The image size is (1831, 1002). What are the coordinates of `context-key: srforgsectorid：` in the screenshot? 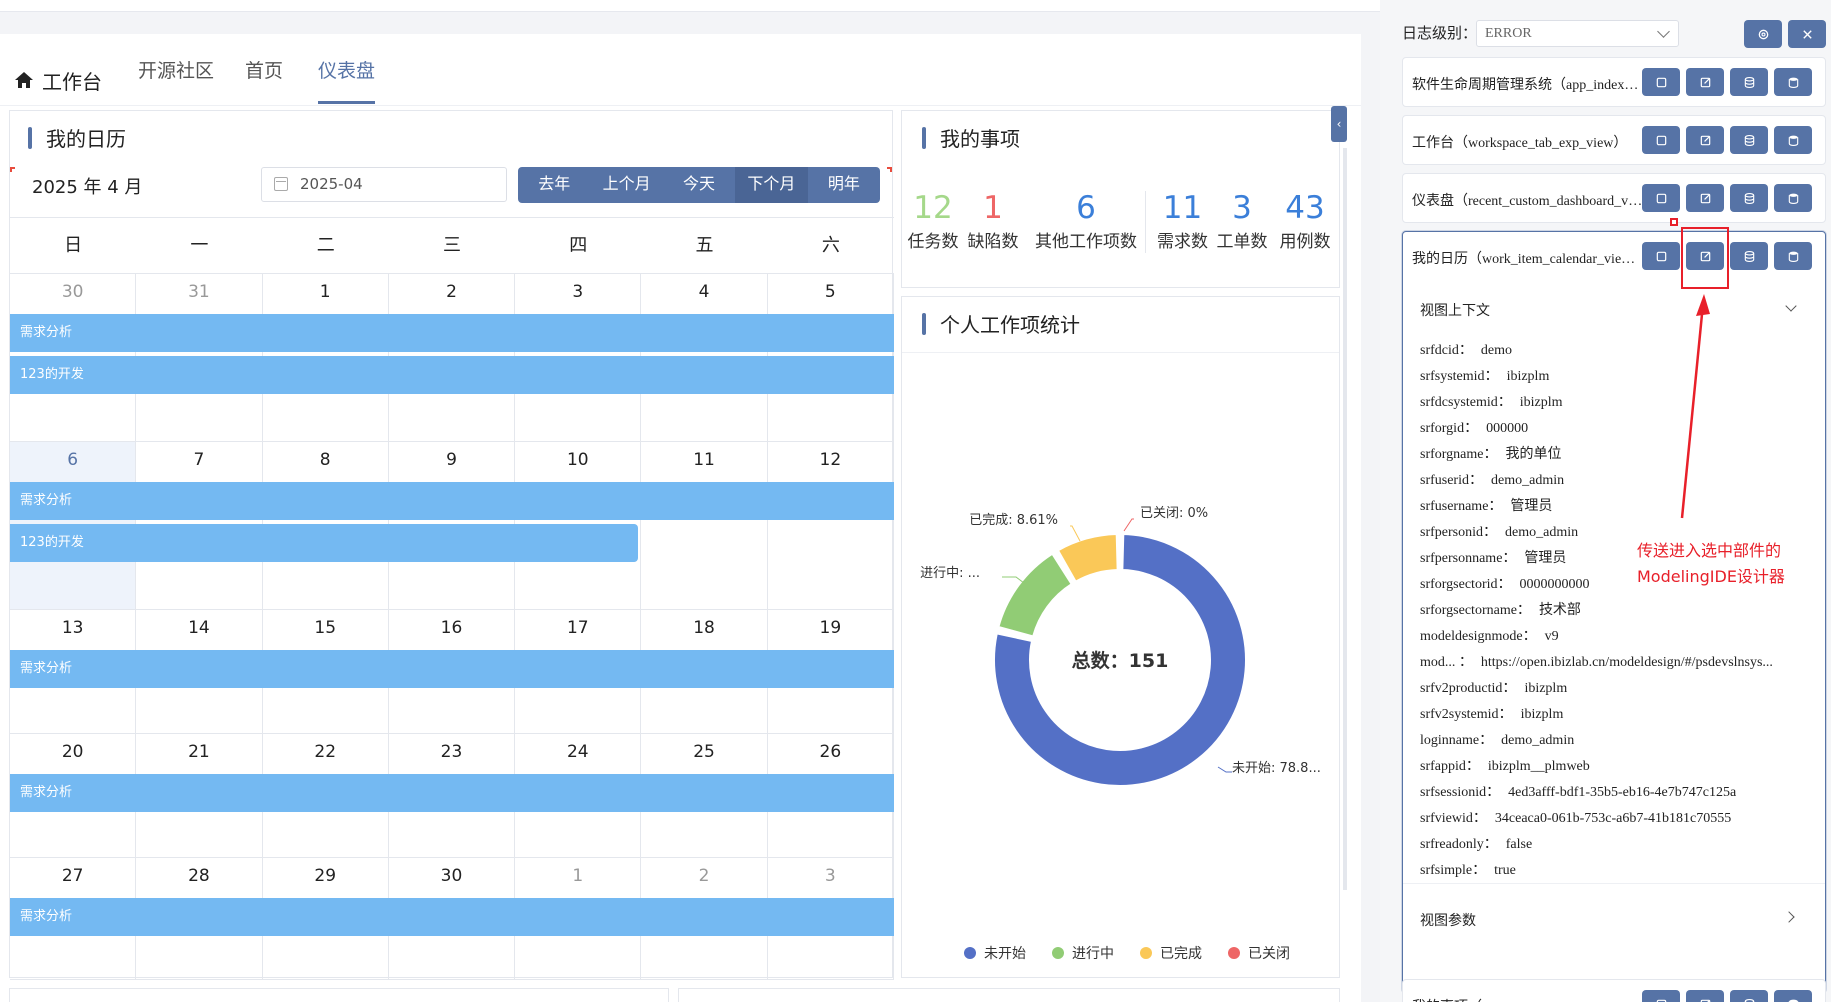 It's located at (1466, 584).